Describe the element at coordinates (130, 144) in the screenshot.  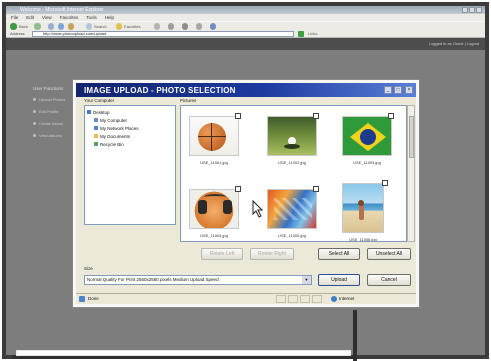
I see `tree-item: Recycle Bin` at that location.